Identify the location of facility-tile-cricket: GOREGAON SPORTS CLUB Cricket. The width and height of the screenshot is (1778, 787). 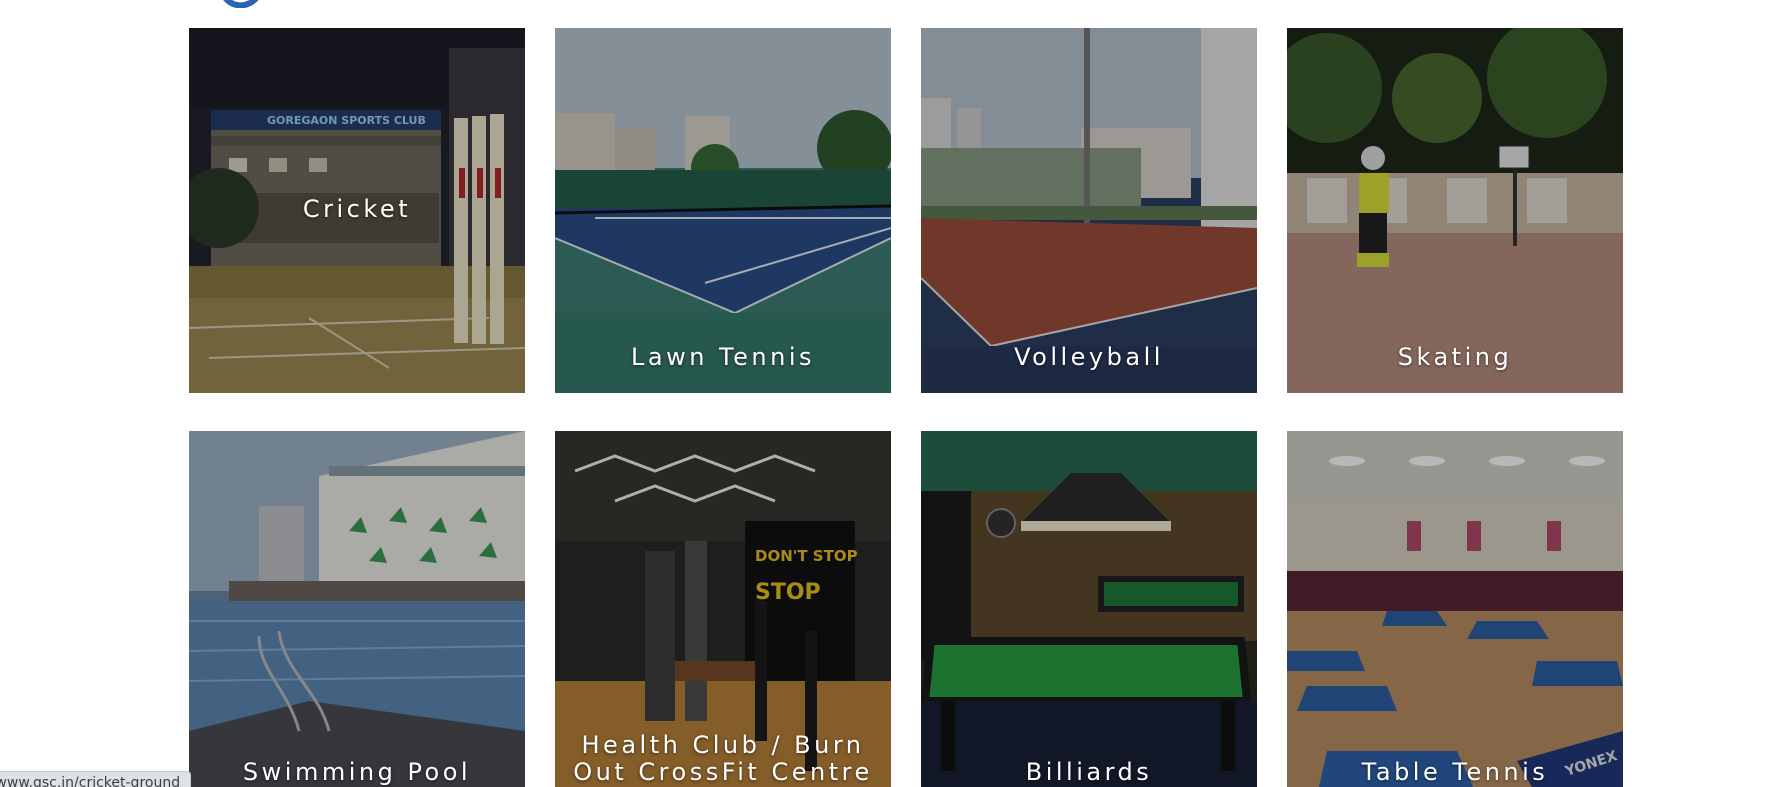
(357, 210).